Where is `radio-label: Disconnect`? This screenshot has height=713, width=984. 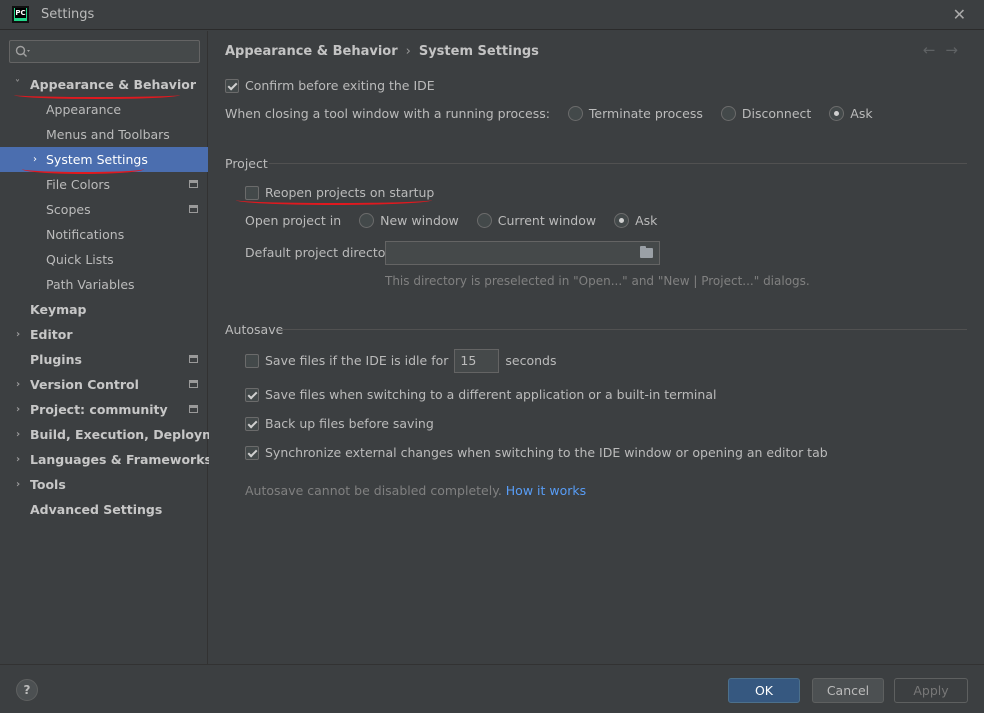
radio-label: Disconnect is located at coordinates (776, 113).